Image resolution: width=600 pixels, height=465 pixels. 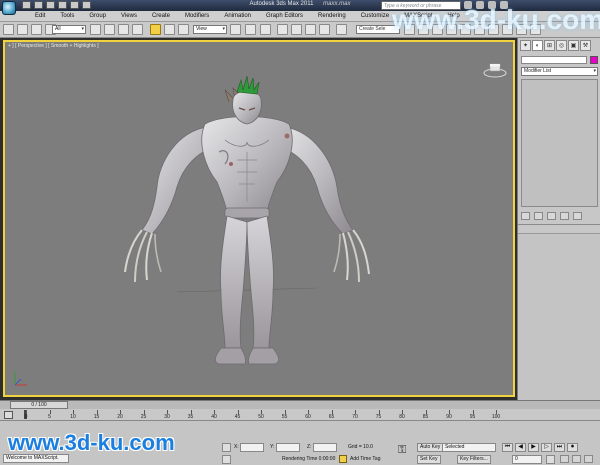 I want to click on trackbar-tick-label: 75, so click(x=378, y=417).